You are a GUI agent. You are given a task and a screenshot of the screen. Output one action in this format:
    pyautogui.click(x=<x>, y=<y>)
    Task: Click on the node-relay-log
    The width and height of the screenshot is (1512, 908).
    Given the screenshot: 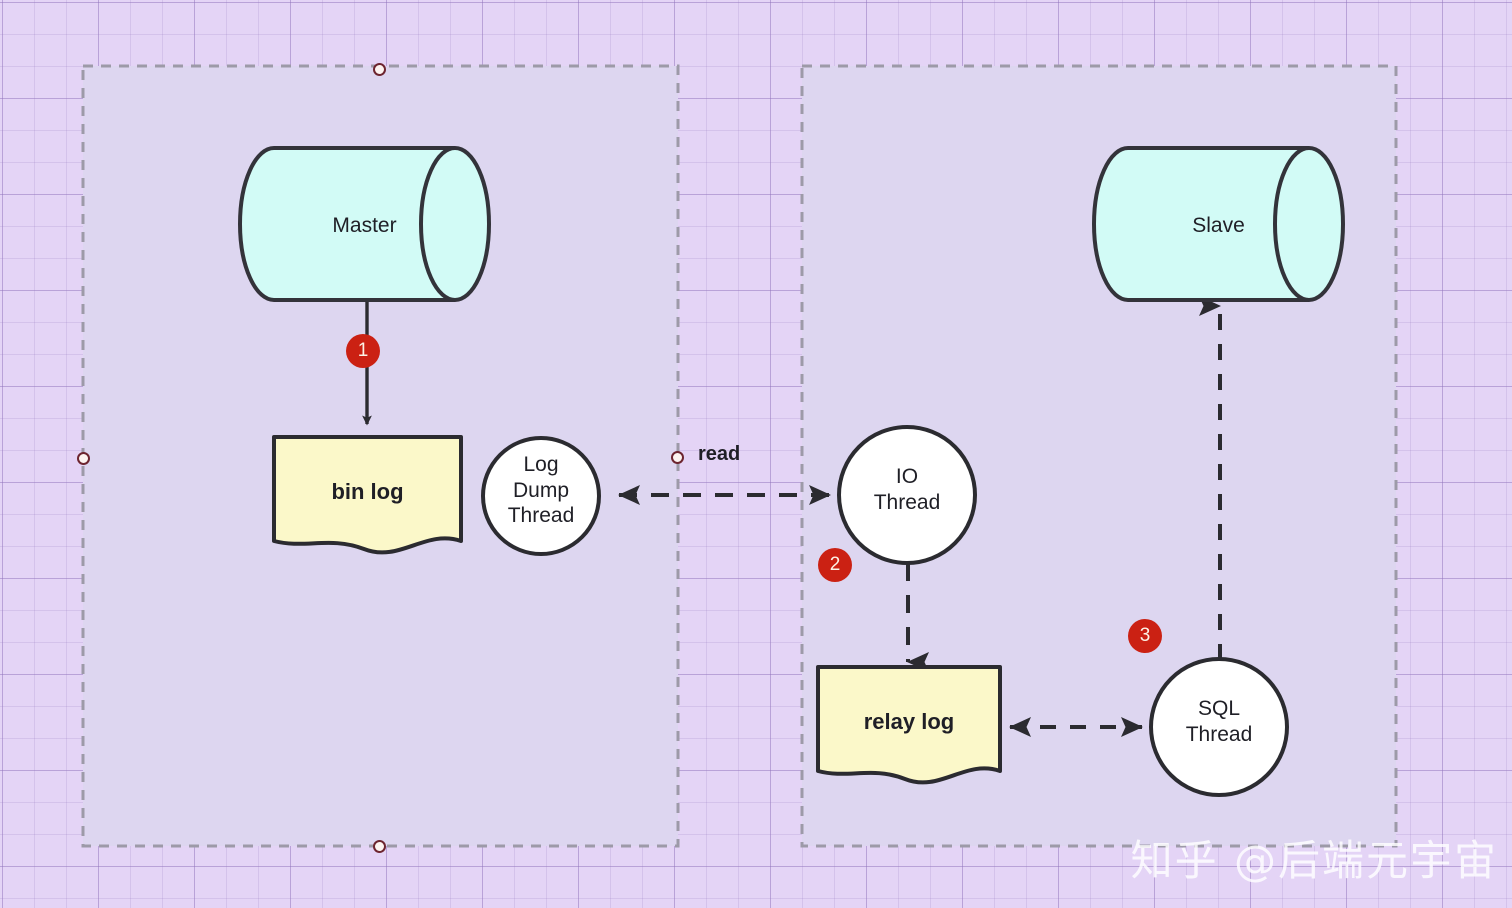 What is the action you would take?
    pyautogui.click(x=909, y=725)
    